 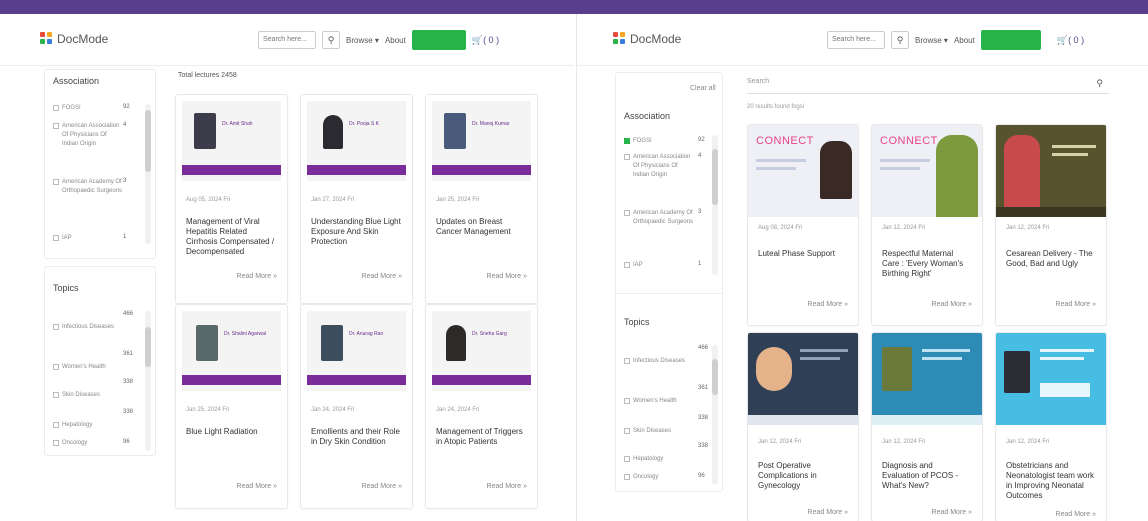 What do you see at coordinates (637, 322) in the screenshot?
I see `topics-title: Topics` at bounding box center [637, 322].